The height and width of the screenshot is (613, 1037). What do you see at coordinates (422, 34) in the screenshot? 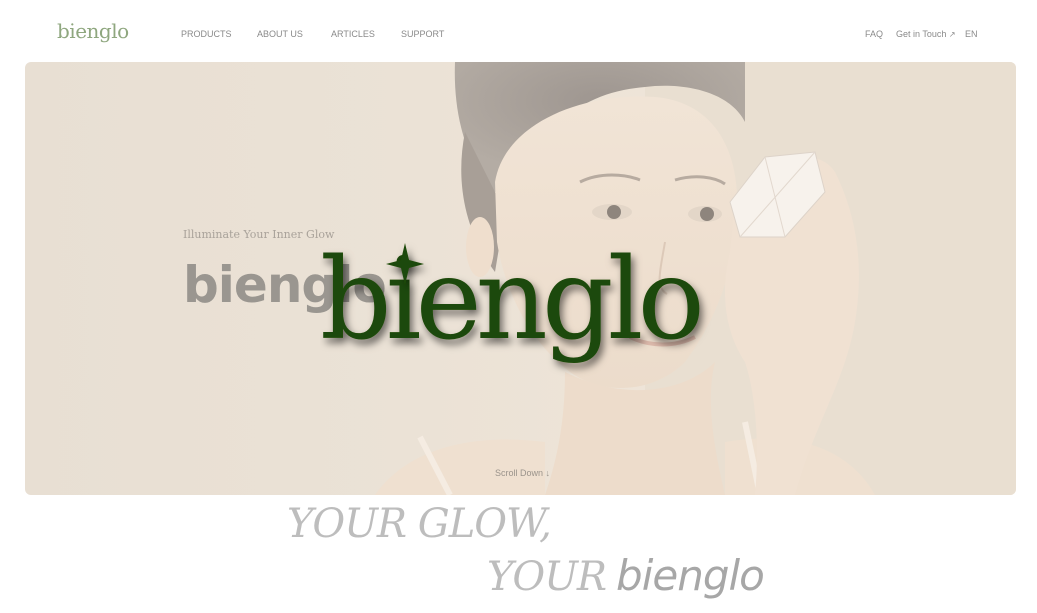
I see `nav-item-support: SUPPORT` at bounding box center [422, 34].